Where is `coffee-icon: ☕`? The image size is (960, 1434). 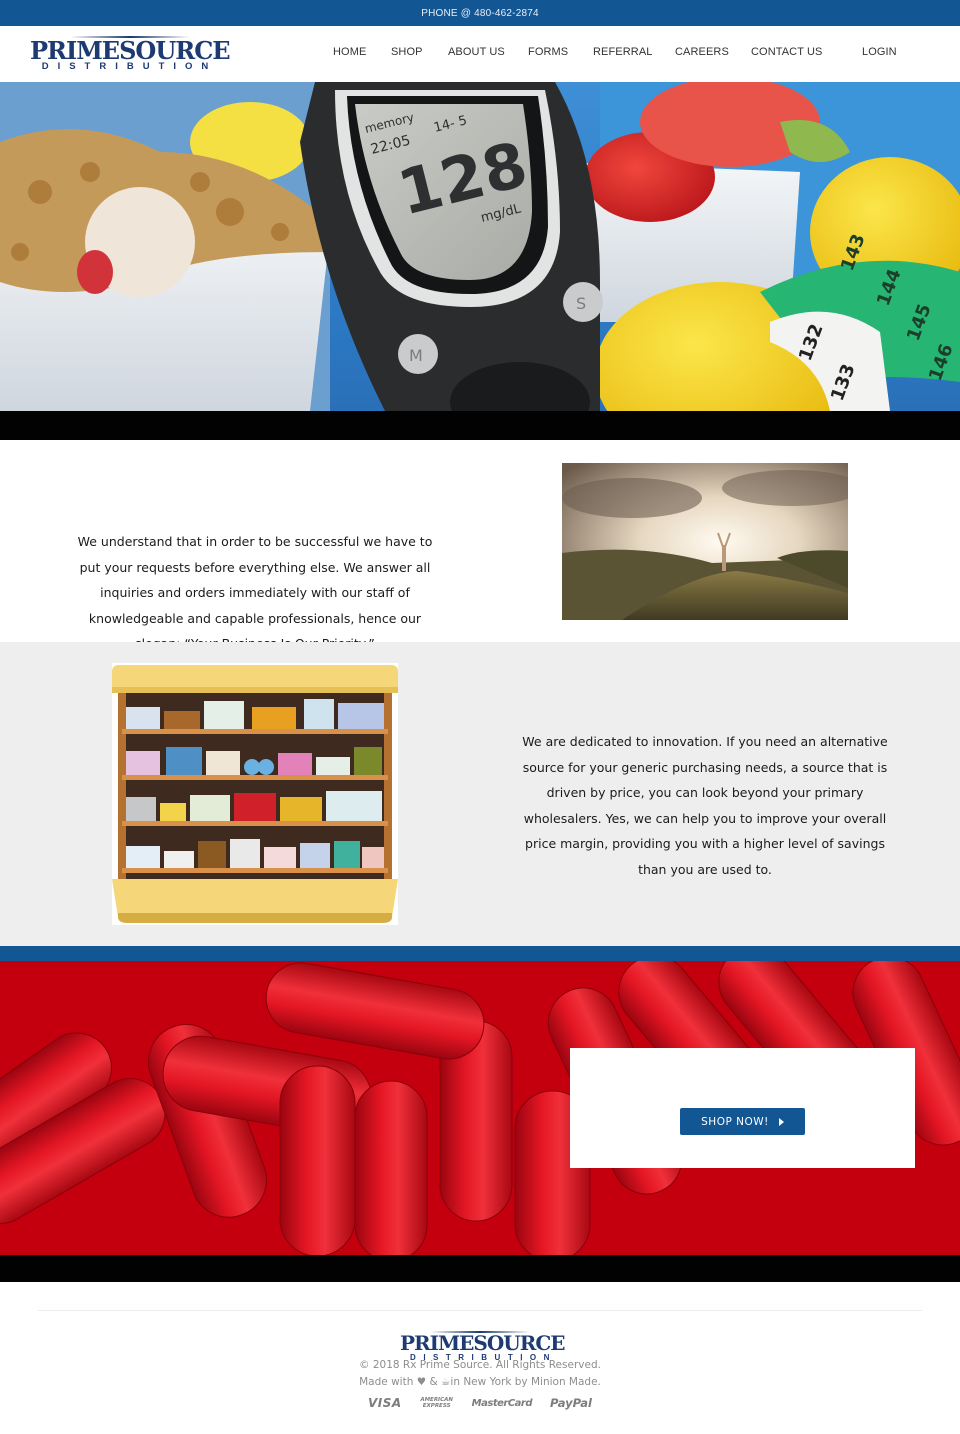 coffee-icon: ☕ is located at coordinates (446, 1382).